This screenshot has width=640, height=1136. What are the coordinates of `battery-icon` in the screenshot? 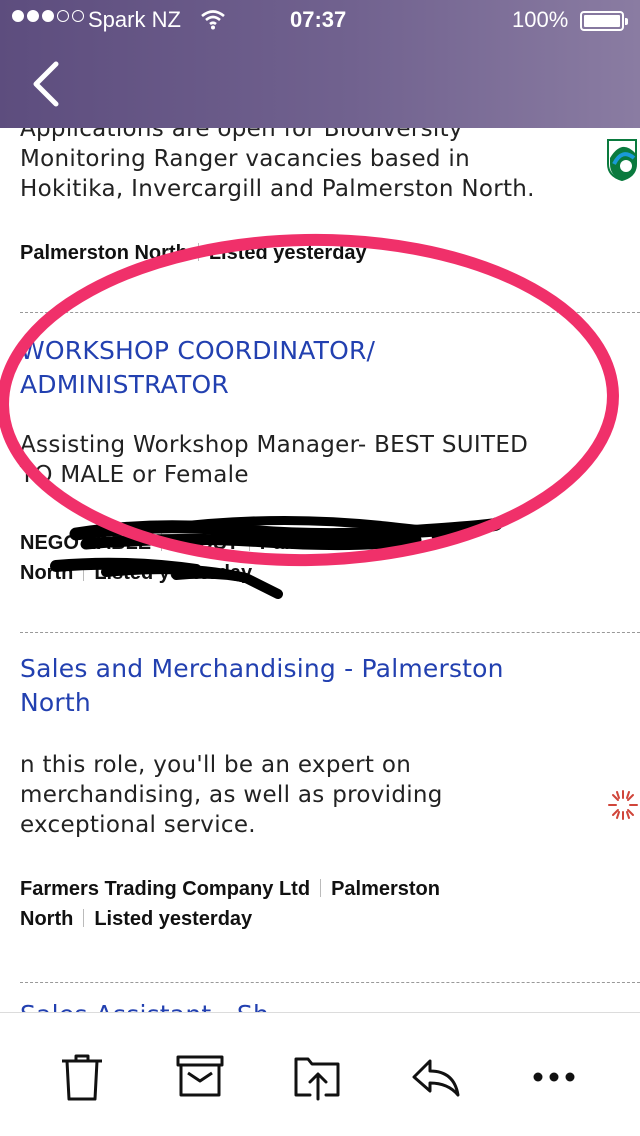 It's located at (604, 21).